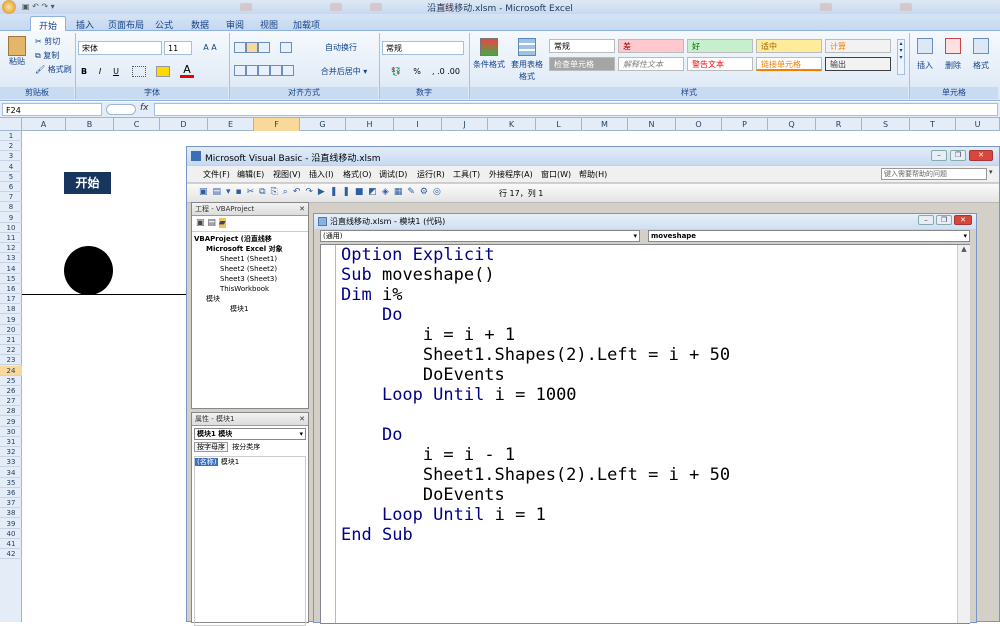 The height and width of the screenshot is (626, 1000). Describe the element at coordinates (858, 64) in the screenshot. I see `style-output: 输出` at that location.